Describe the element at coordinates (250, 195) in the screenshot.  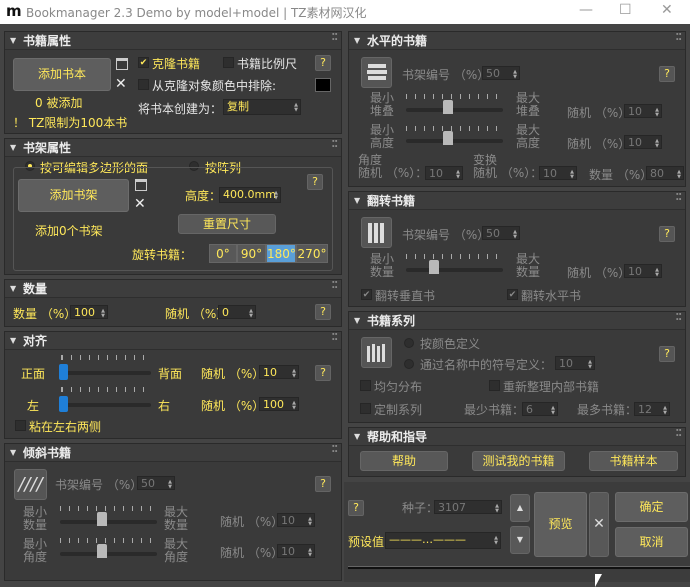
I see `height-spinner: 400.0mm` at that location.